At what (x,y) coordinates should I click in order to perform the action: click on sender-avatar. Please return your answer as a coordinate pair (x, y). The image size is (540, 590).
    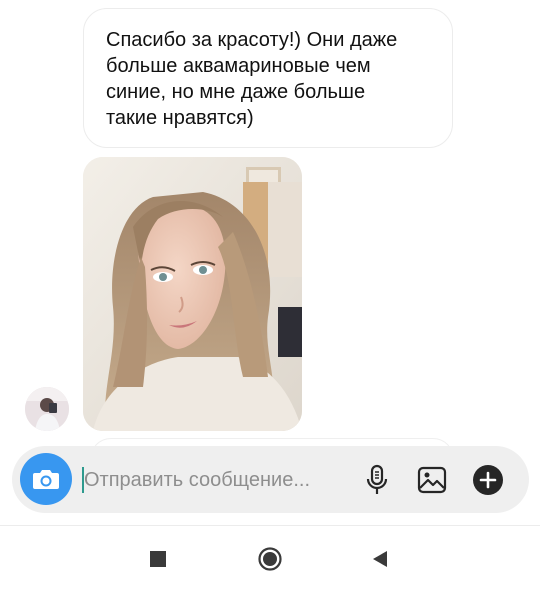
    Looking at the image, I should click on (47, 409).